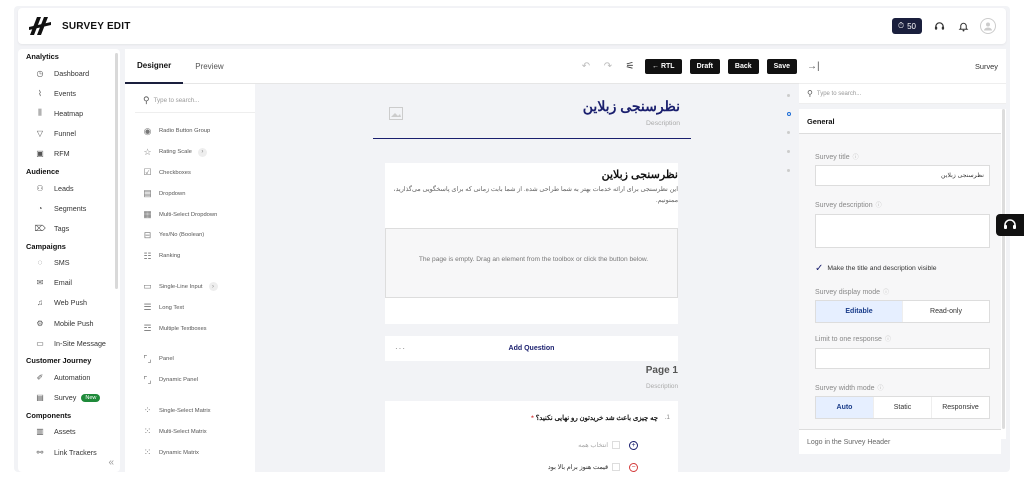 Image resolution: width=1024 pixels, height=479 pixels. Describe the element at coordinates (69, 343) in the screenshot. I see `sidebar-item-in-site-message: ▭ In-Site Message` at that location.